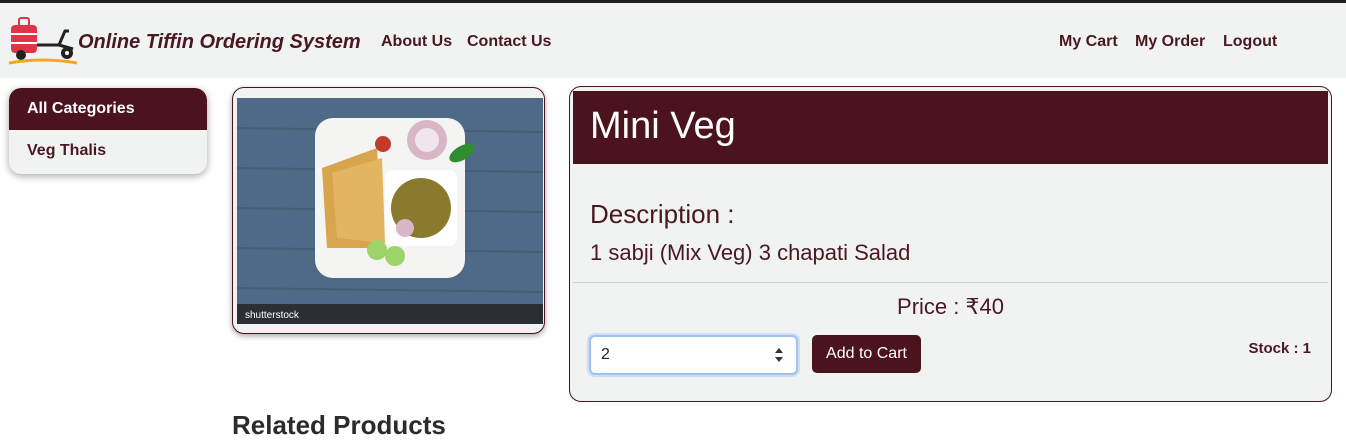  I want to click on category-sidebar: All Categories Veg Thalis, so click(108, 131).